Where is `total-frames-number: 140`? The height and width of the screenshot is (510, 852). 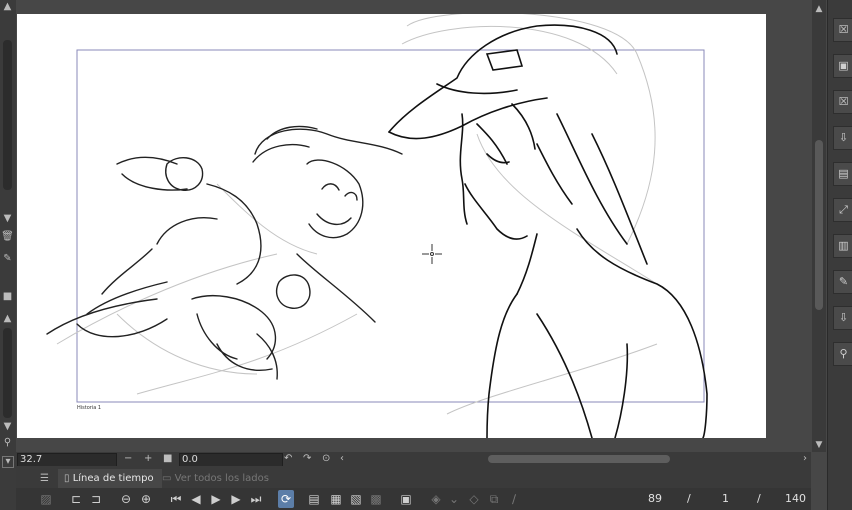
total-frames-number: 140 is located at coordinates (795, 498).